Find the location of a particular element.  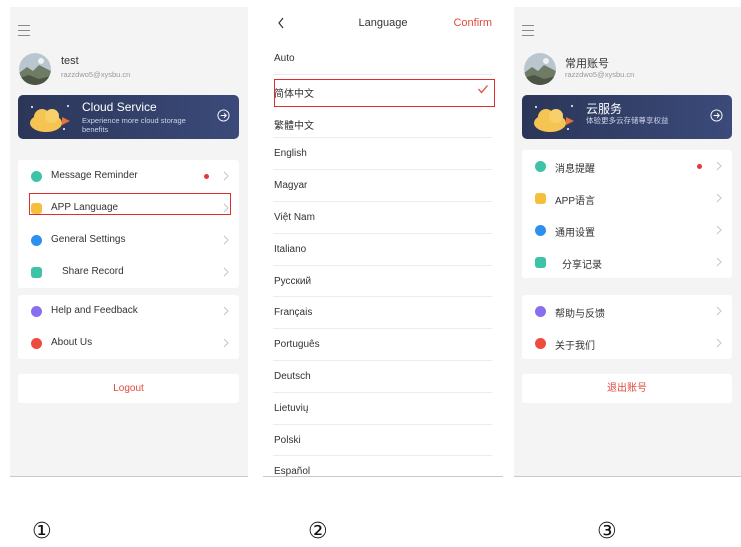

user-name: test is located at coordinates (70, 61).